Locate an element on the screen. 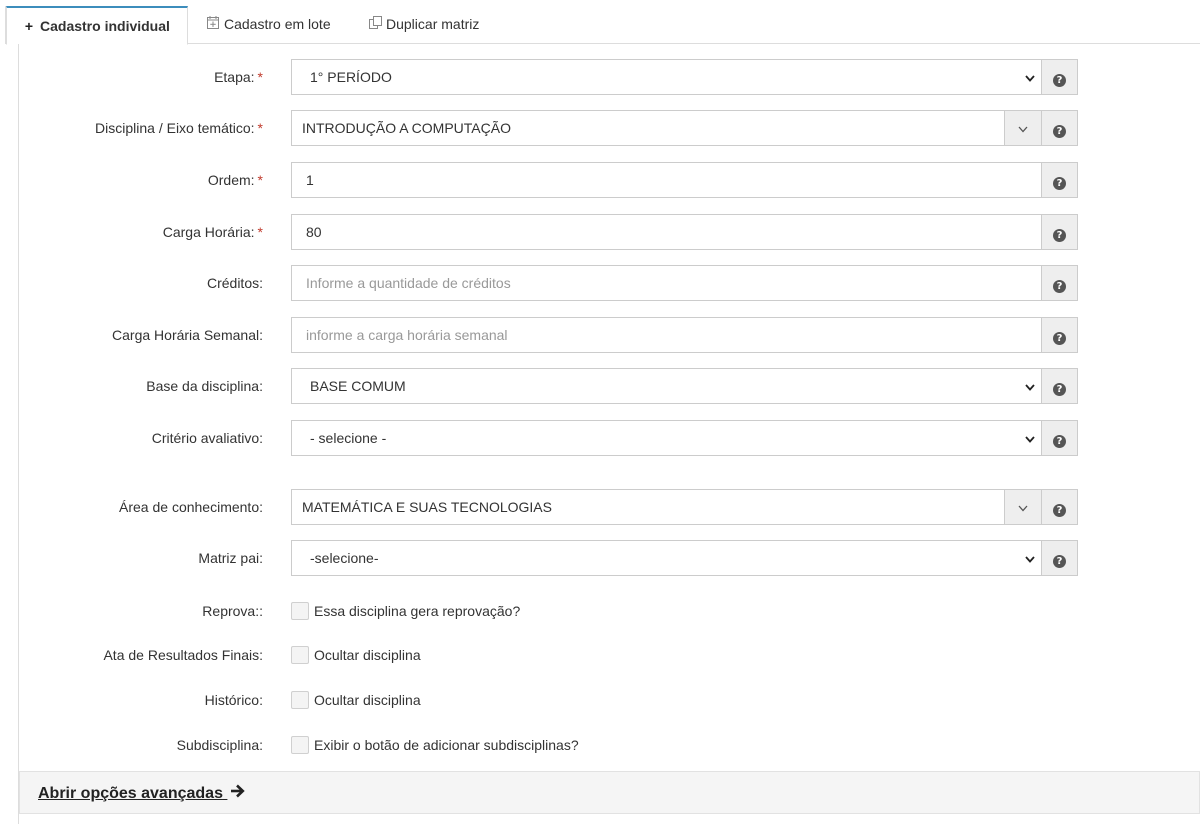 The height and width of the screenshot is (824, 1200). ata-checkbox-text: Ocultar disciplina is located at coordinates (367, 655).